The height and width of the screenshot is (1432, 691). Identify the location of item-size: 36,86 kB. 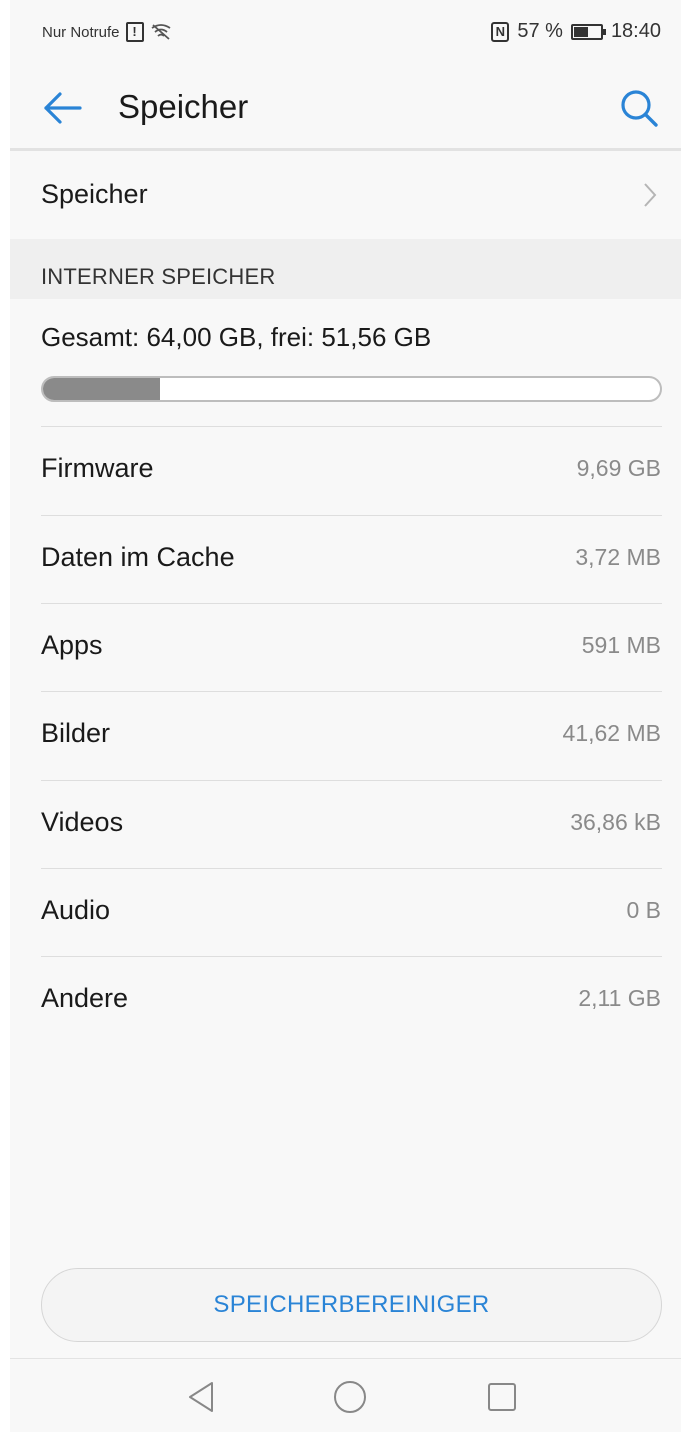
(615, 822).